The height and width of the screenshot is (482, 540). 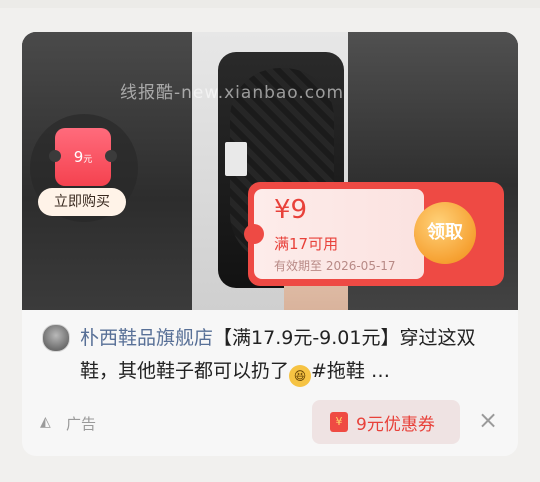 I want to click on claim-button: 领取, so click(x=445, y=233).